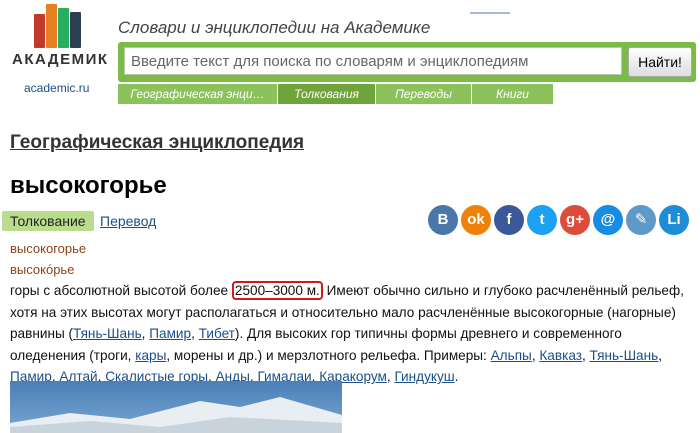 The width and height of the screenshot is (700, 433). What do you see at coordinates (560, 355) in the screenshot?
I see `link-kavkaz: Кавказ` at bounding box center [560, 355].